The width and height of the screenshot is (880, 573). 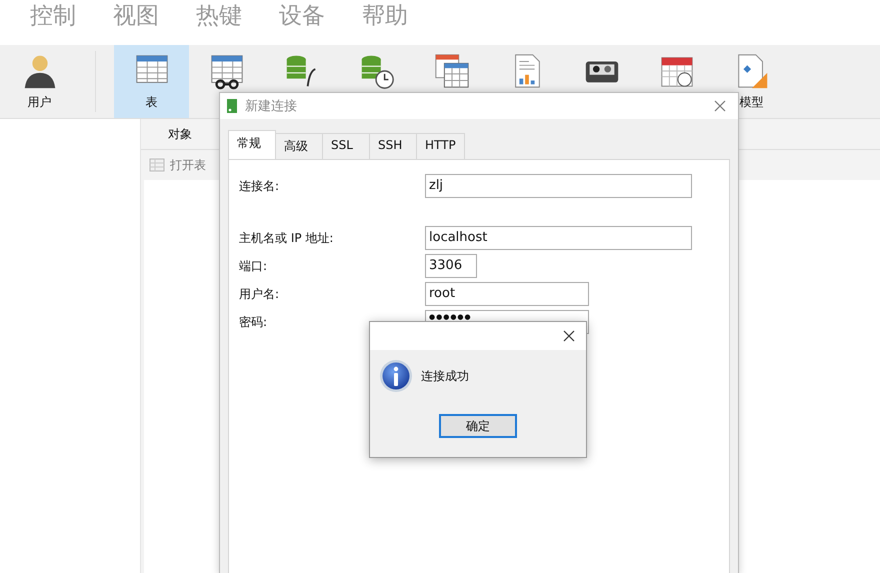 I want to click on input-field: root, so click(x=507, y=294).